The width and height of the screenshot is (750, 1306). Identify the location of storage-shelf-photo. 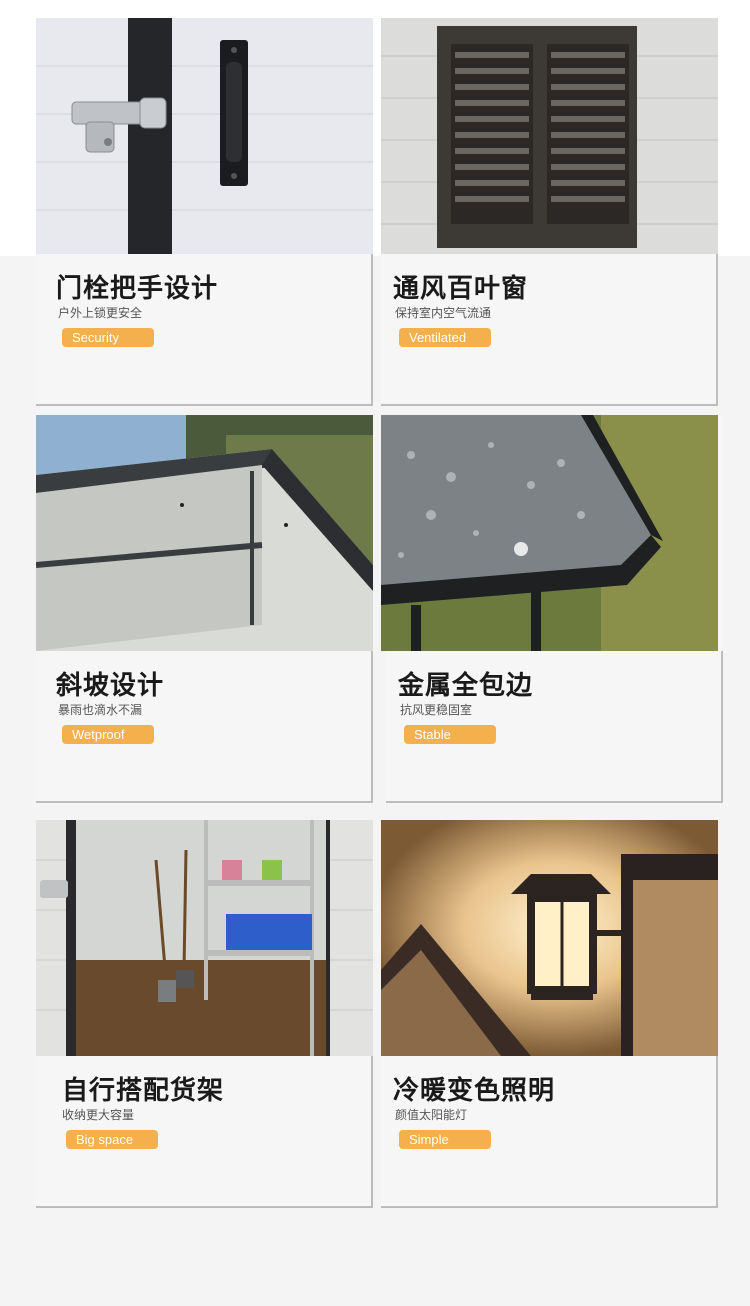
(204, 938).